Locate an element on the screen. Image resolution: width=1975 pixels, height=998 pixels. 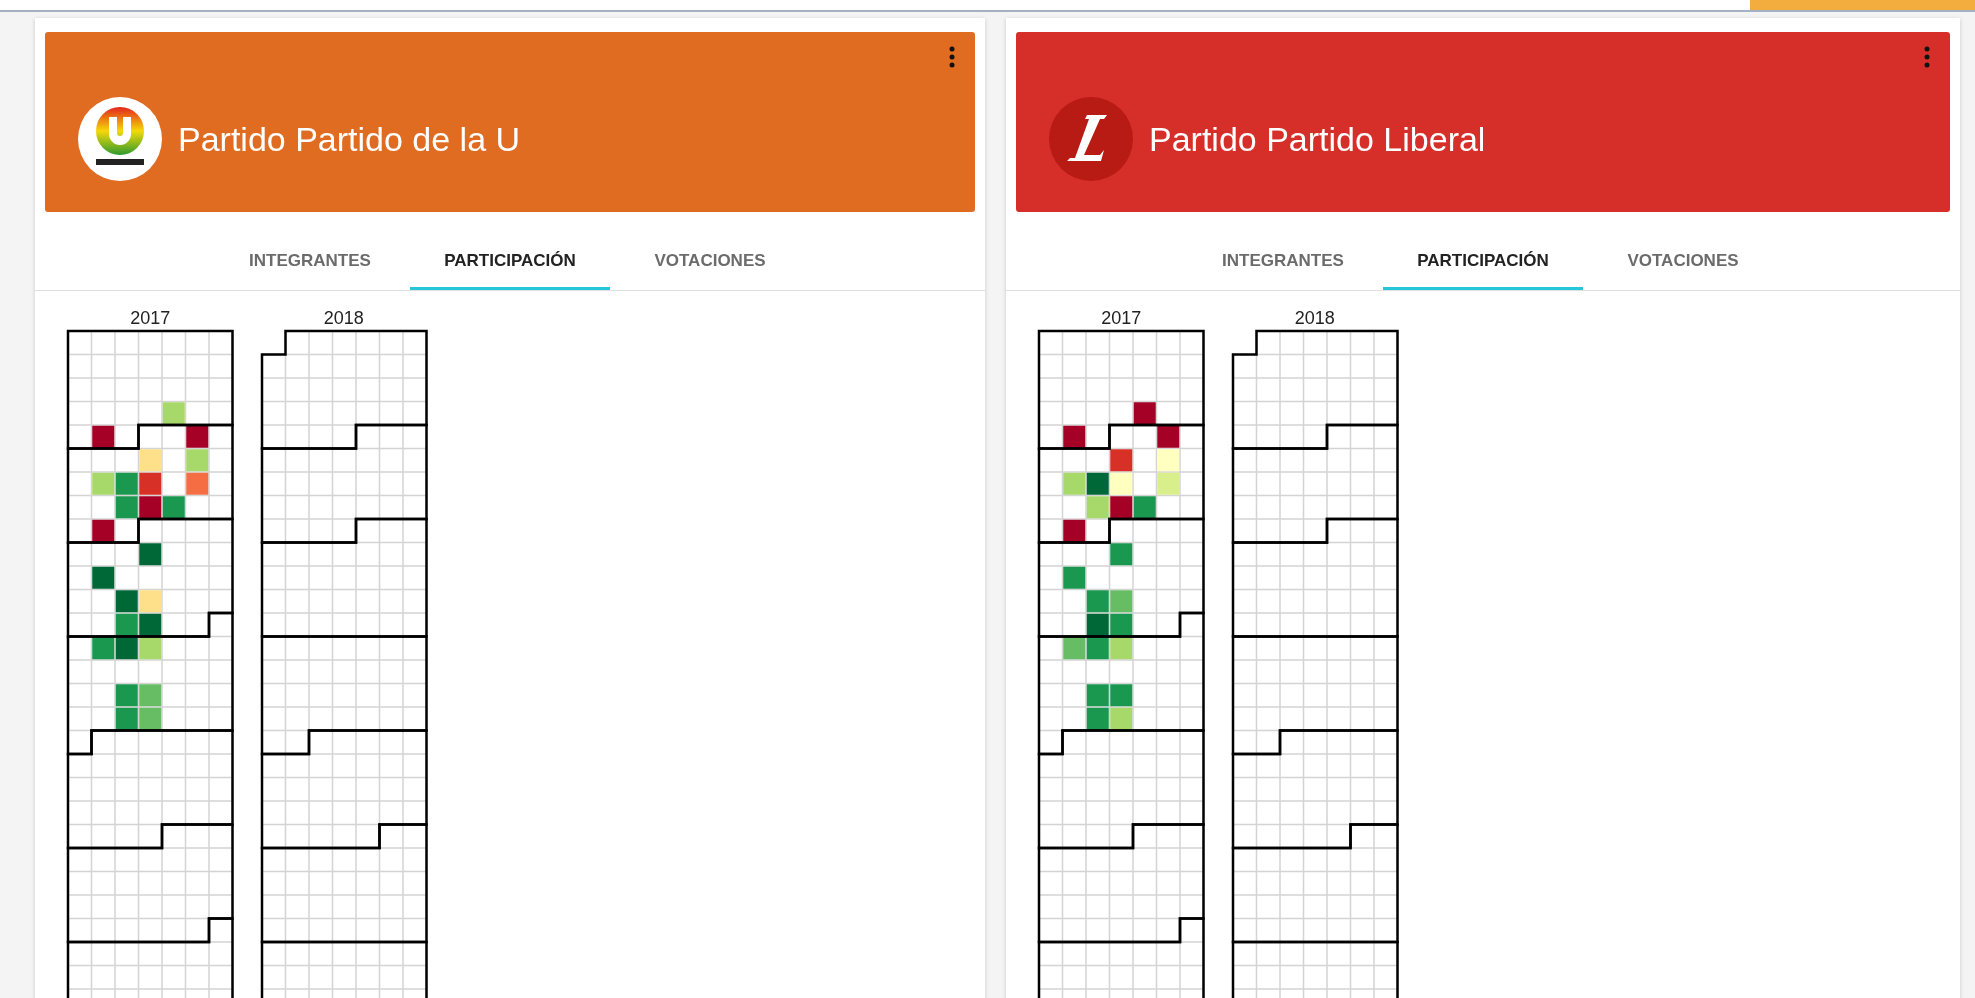
party-title: Partido Partido Liberal is located at coordinates (1317, 139).